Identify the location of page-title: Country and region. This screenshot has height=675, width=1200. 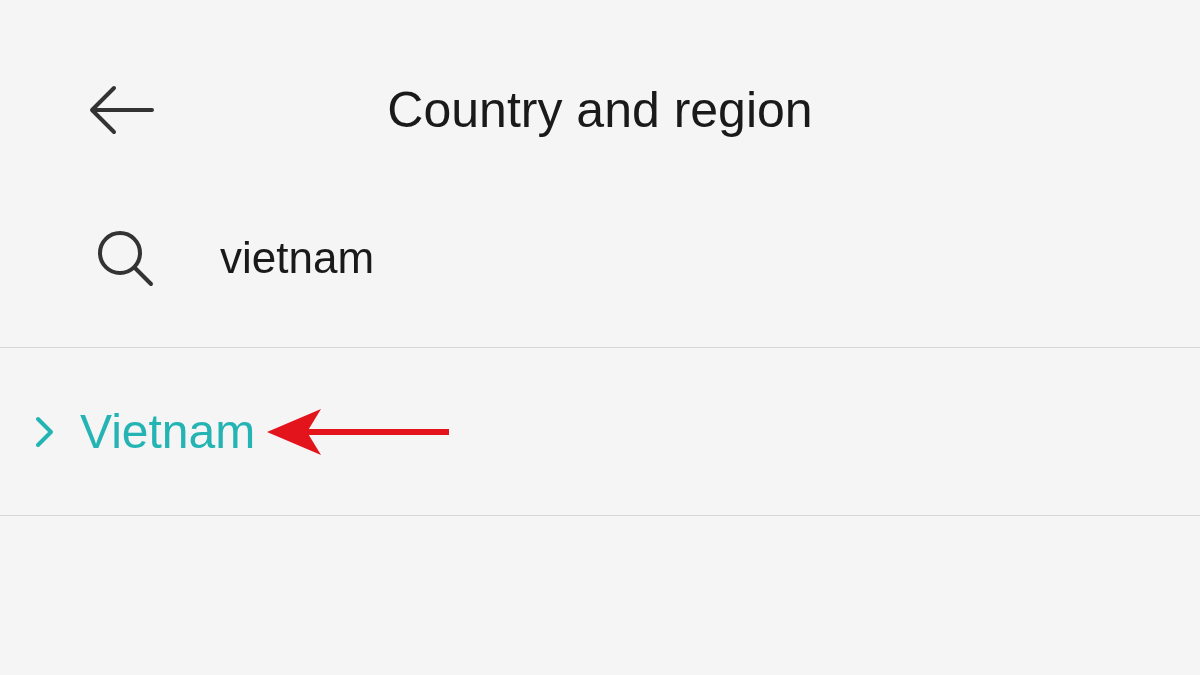
(600, 110).